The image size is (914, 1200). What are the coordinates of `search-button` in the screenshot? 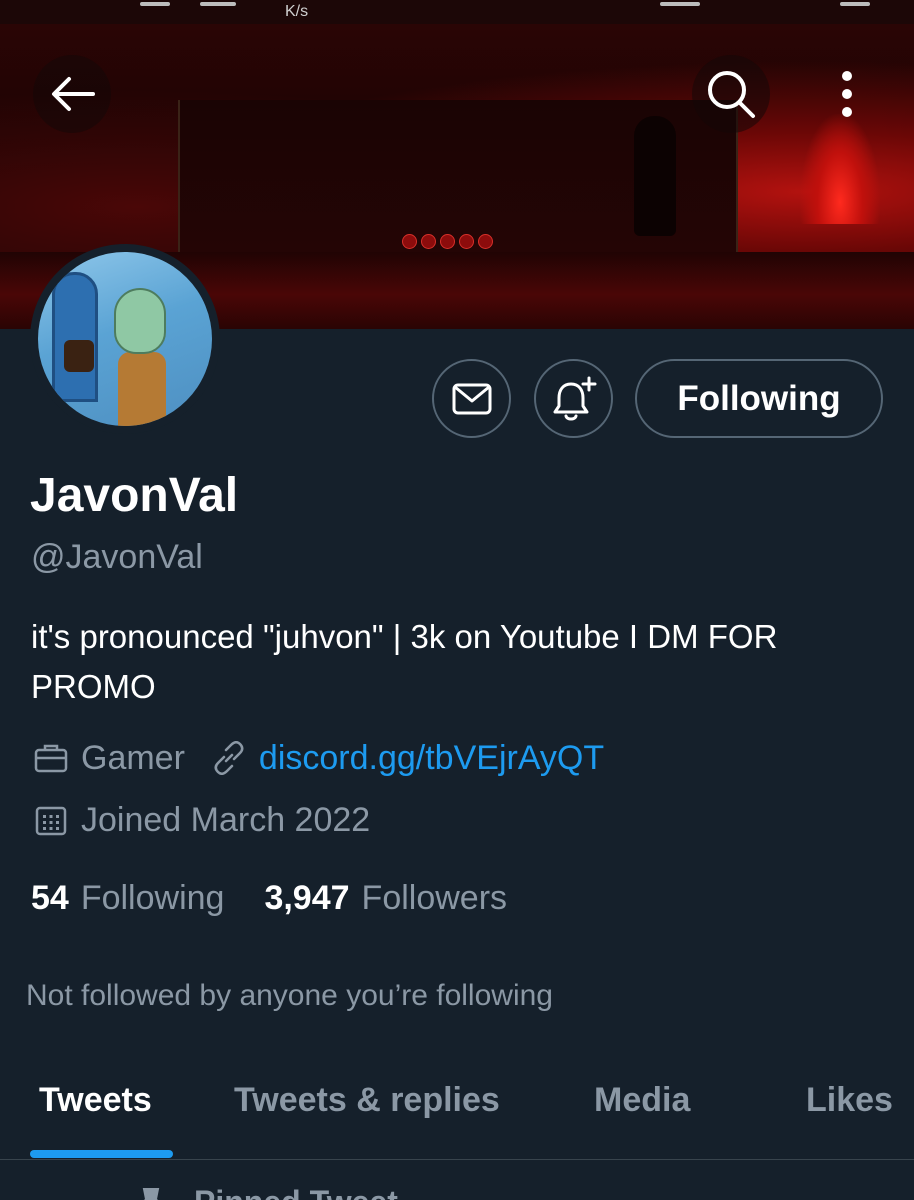 It's located at (731, 94).